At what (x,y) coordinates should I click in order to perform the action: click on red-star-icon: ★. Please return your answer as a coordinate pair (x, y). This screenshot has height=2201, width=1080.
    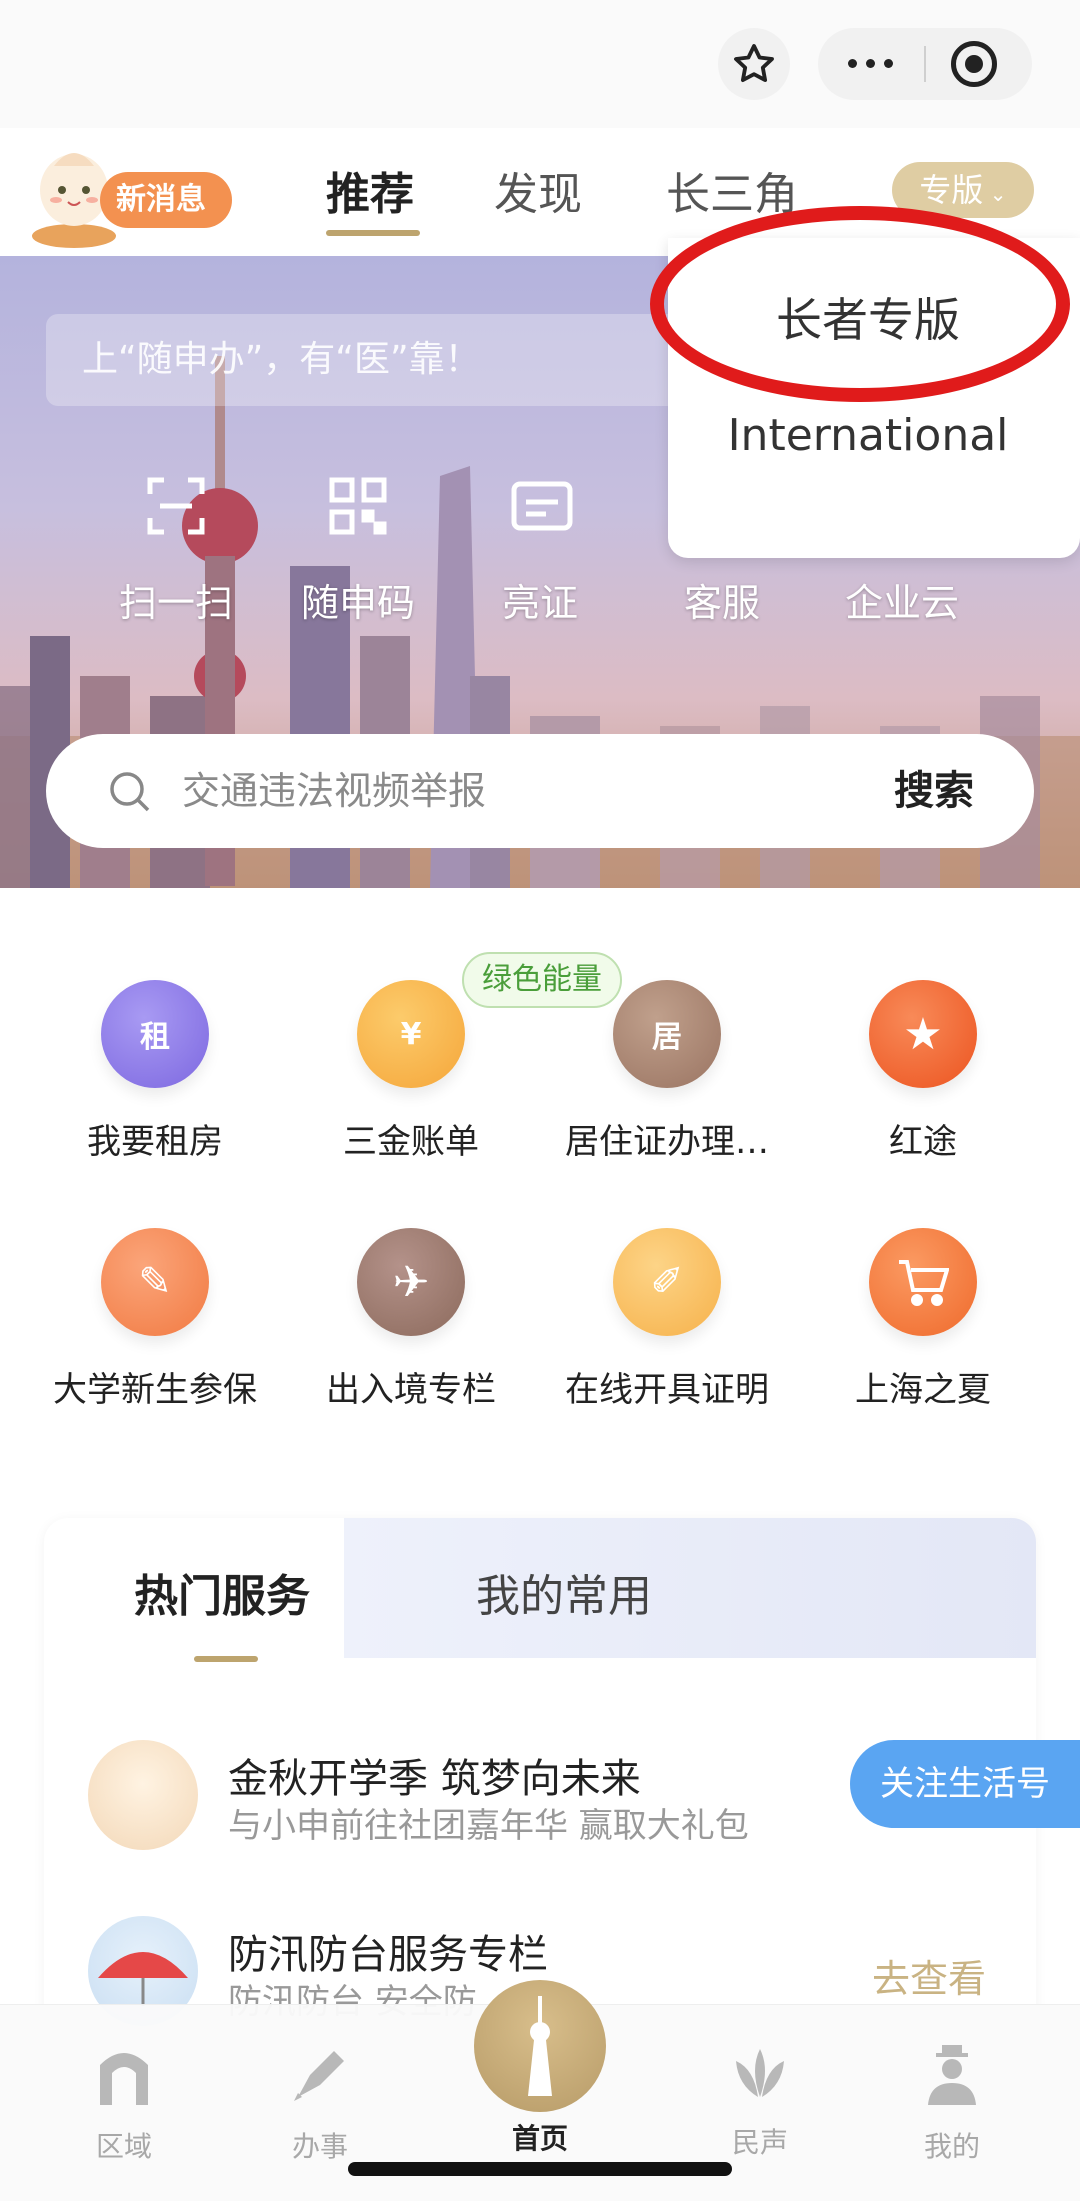
    Looking at the image, I should click on (923, 1034).